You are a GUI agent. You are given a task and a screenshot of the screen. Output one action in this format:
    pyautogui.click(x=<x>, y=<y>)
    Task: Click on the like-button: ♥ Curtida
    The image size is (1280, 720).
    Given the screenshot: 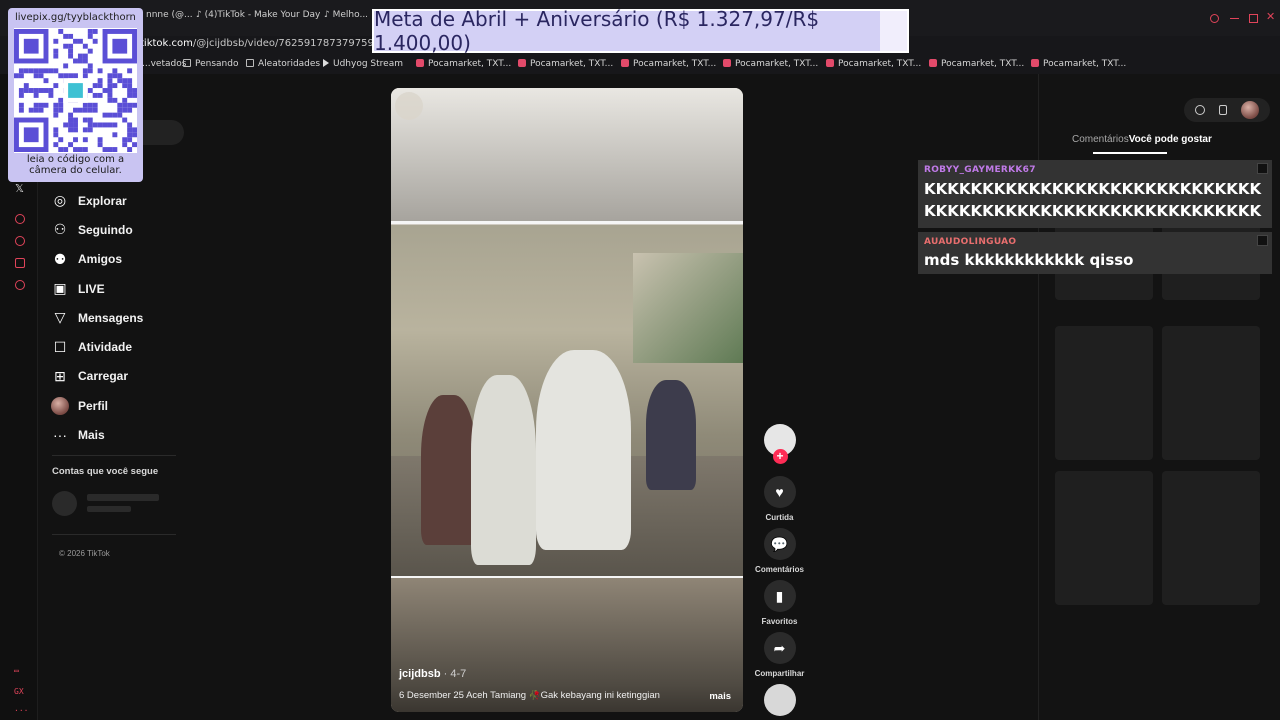 What is the action you would take?
    pyautogui.click(x=779, y=499)
    